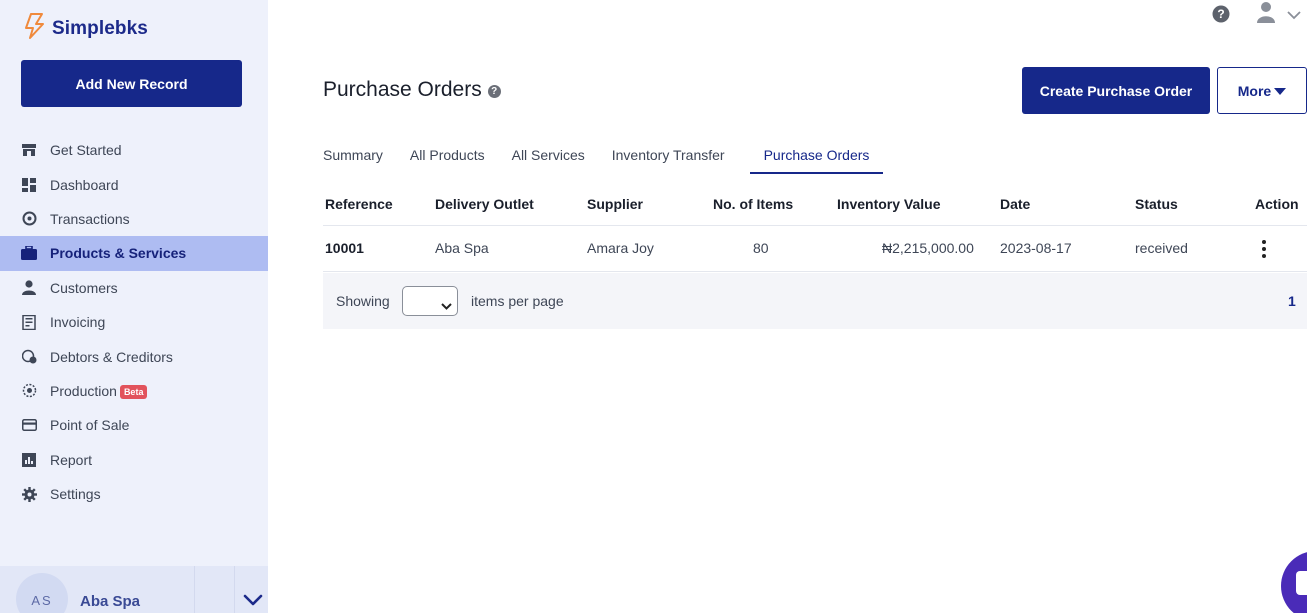  What do you see at coordinates (131, 83) in the screenshot?
I see `add-new-record-button: Add New Record` at bounding box center [131, 83].